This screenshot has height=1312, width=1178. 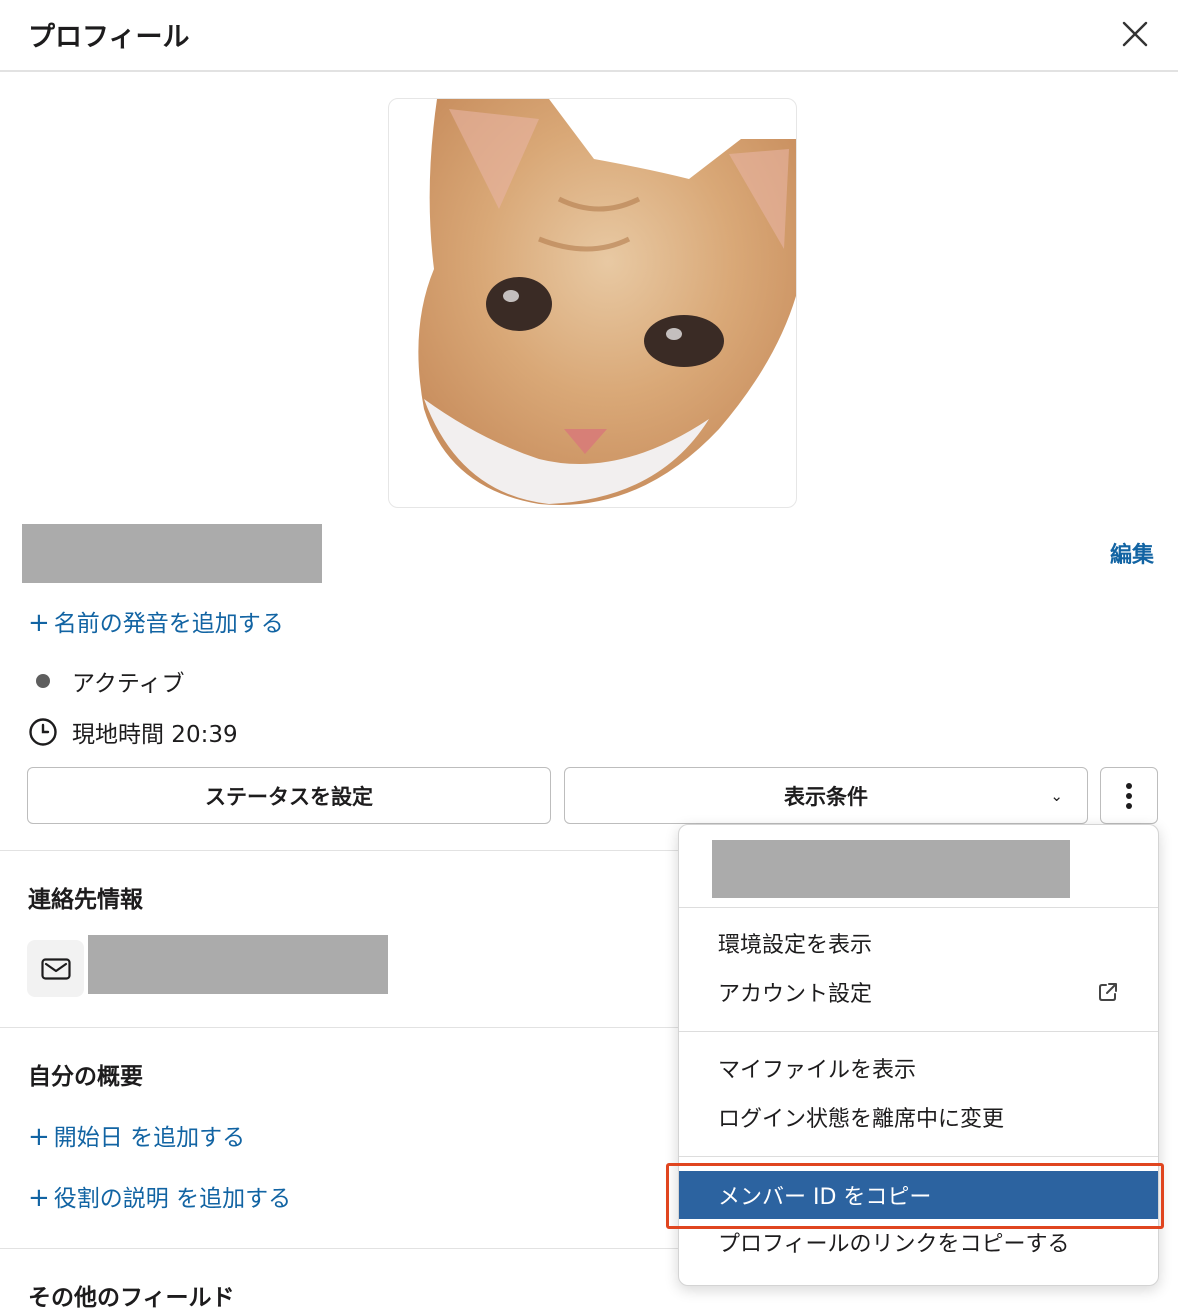 I want to click on add-start-date-link: + 開始日 を追加する, so click(x=136, y=1135).